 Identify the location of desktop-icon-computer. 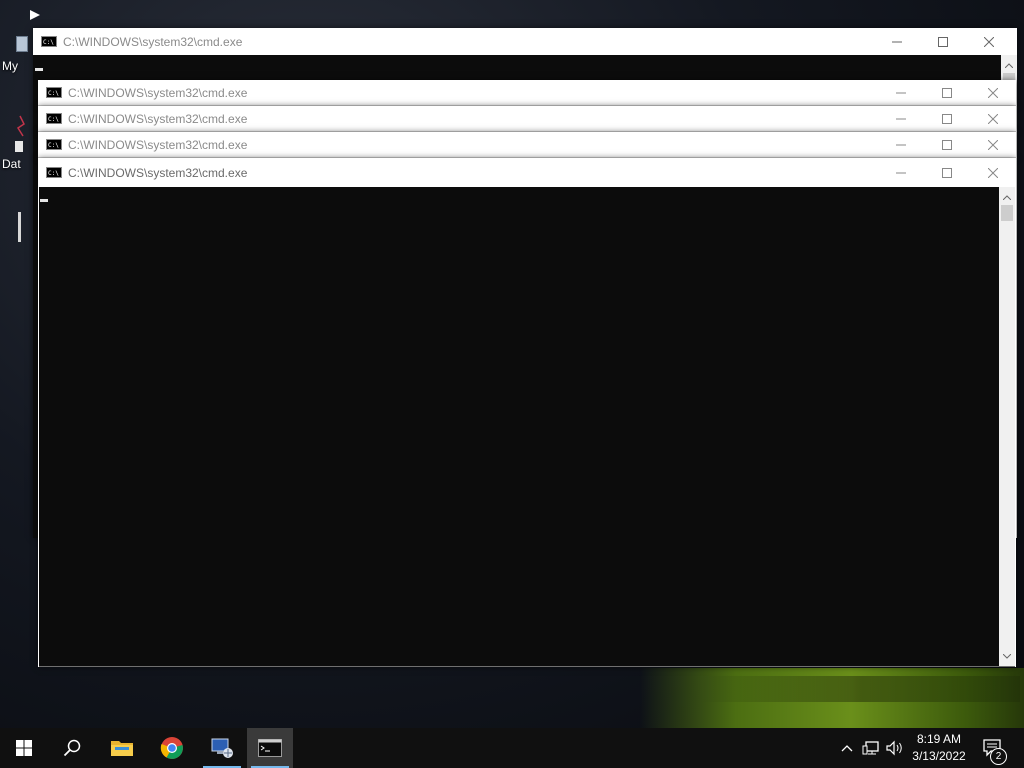
(22, 44).